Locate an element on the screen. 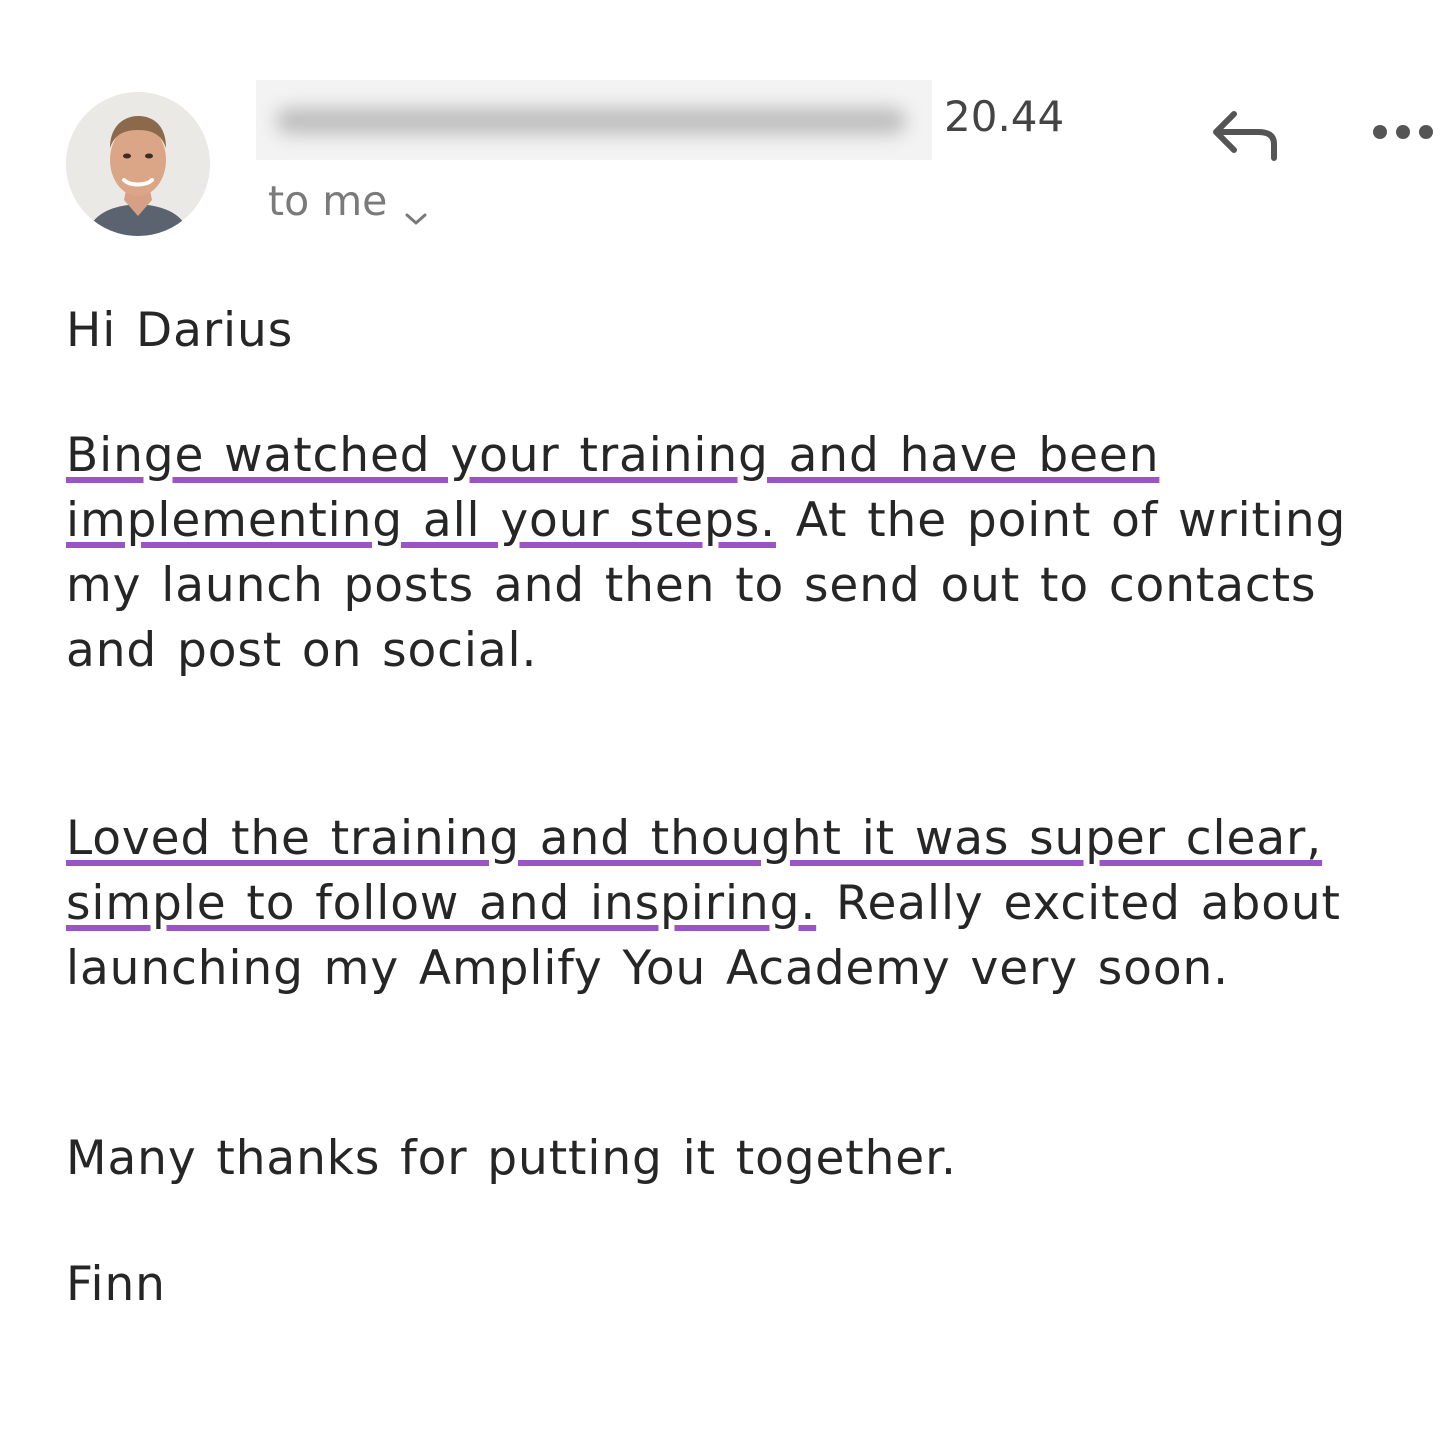  reply-button is located at coordinates (1246, 135).